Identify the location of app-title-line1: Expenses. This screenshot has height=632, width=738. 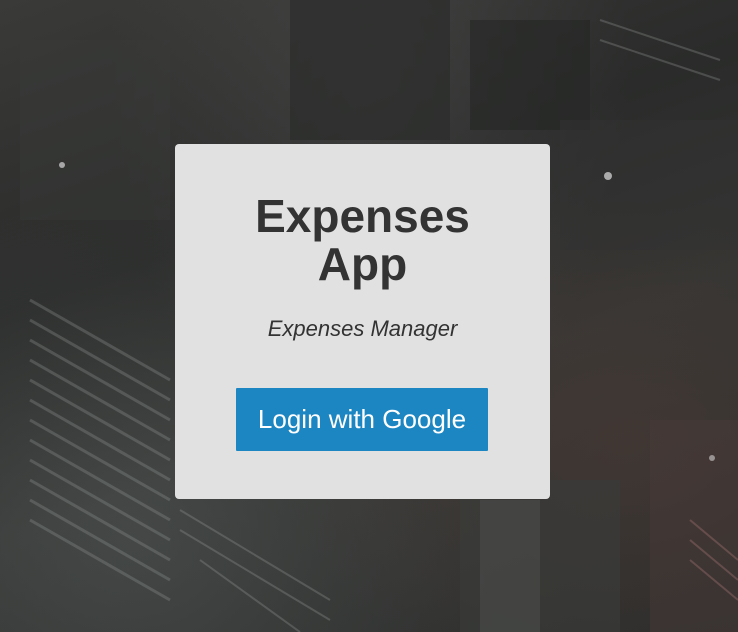
(362, 216).